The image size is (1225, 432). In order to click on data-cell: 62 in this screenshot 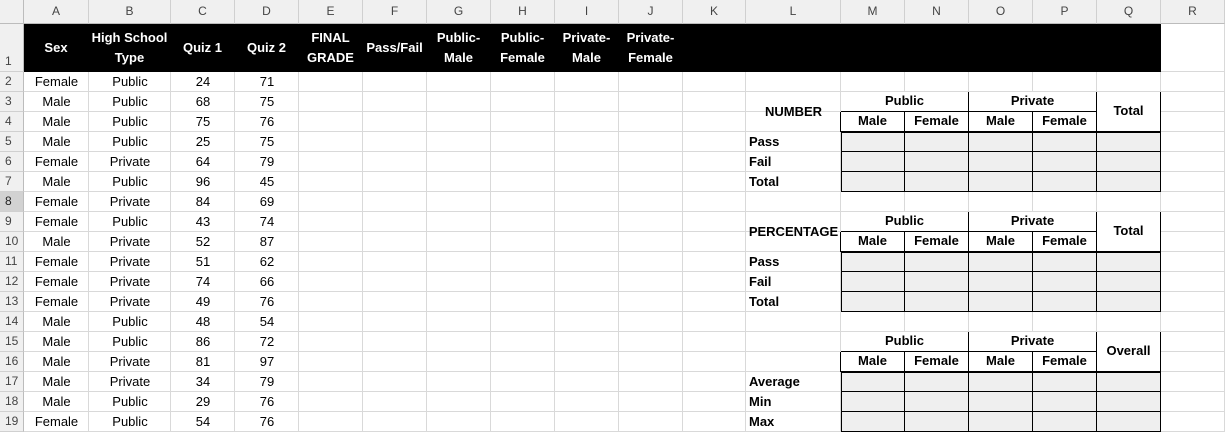, I will do `click(267, 262)`.